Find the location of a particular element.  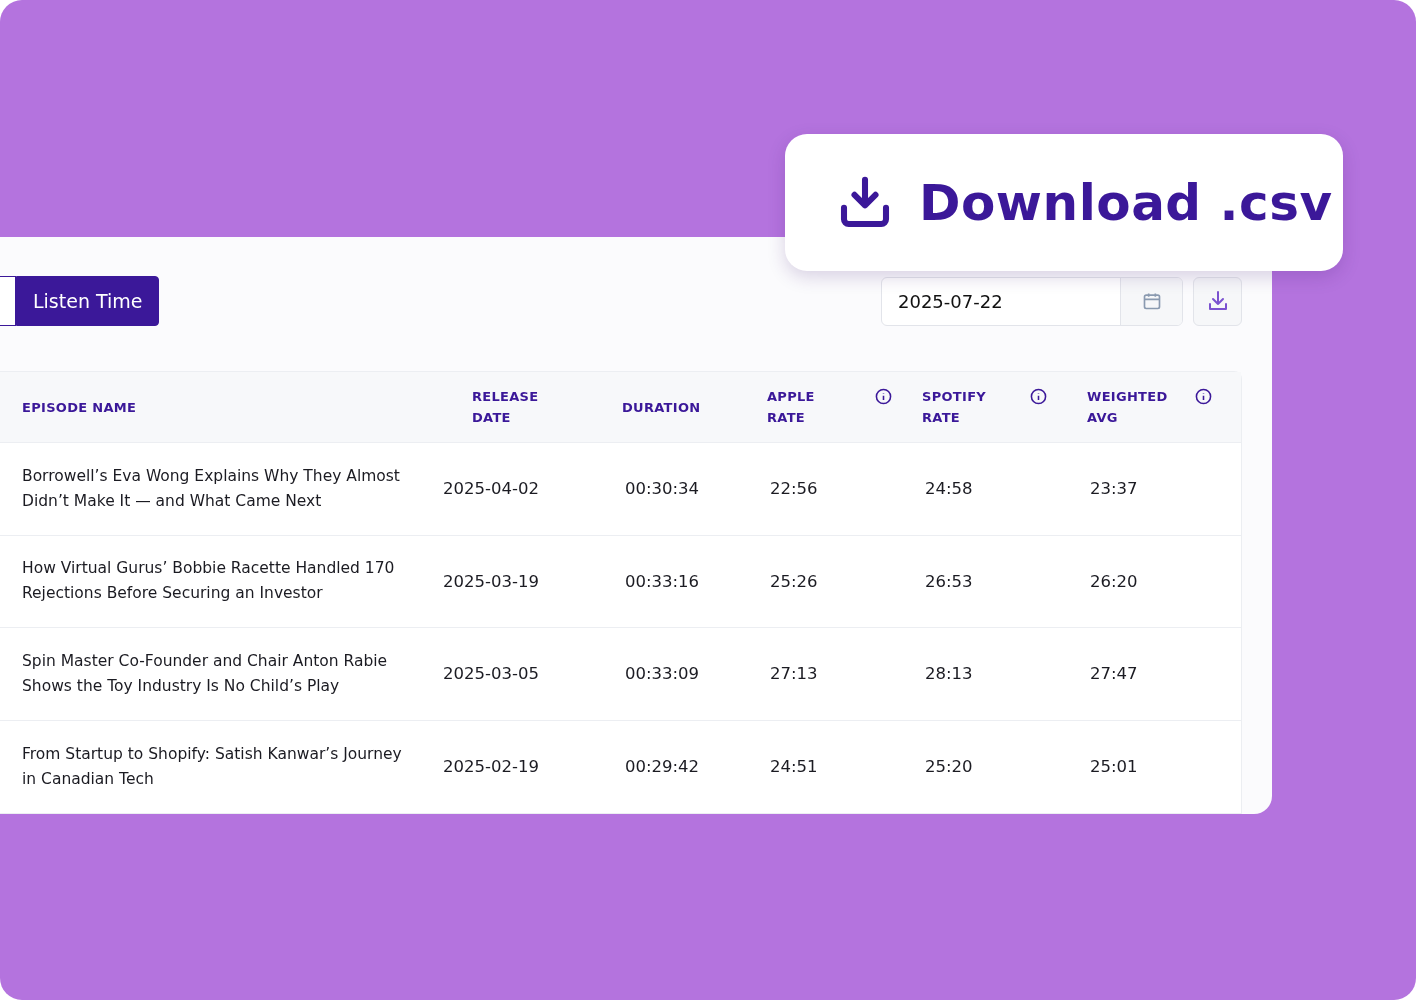

table-cell-text: How Virtual Gurus’ Bobbie Racette Handled 170 Rejections Before Securing an Investor is located at coordinates (209, 581).